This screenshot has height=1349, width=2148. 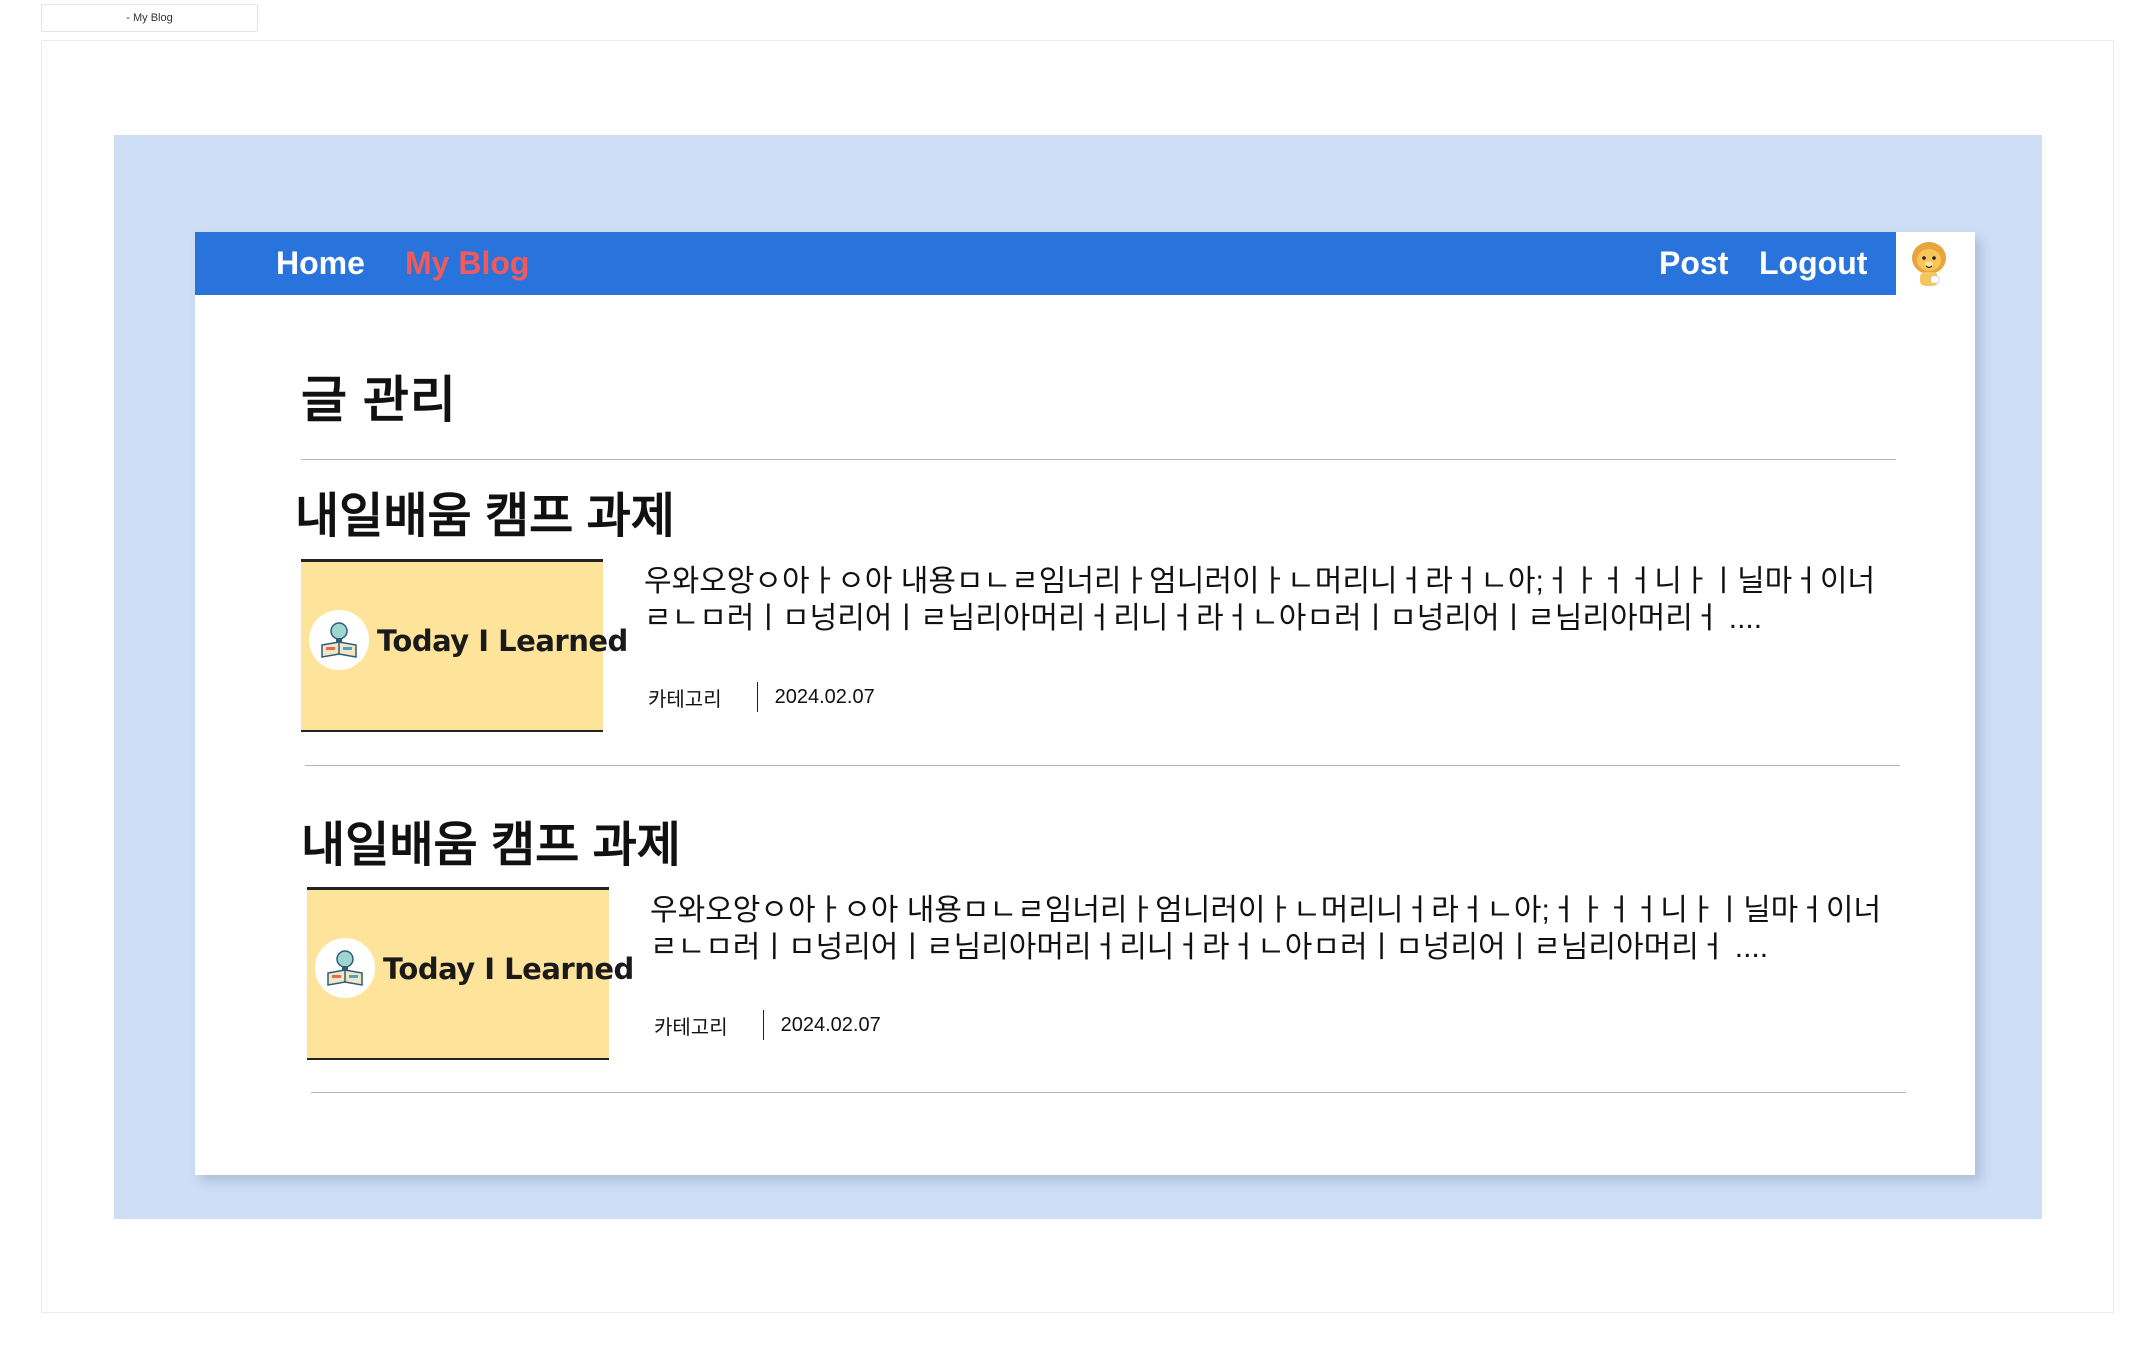 I want to click on nav-home-link: Home, so click(x=320, y=263).